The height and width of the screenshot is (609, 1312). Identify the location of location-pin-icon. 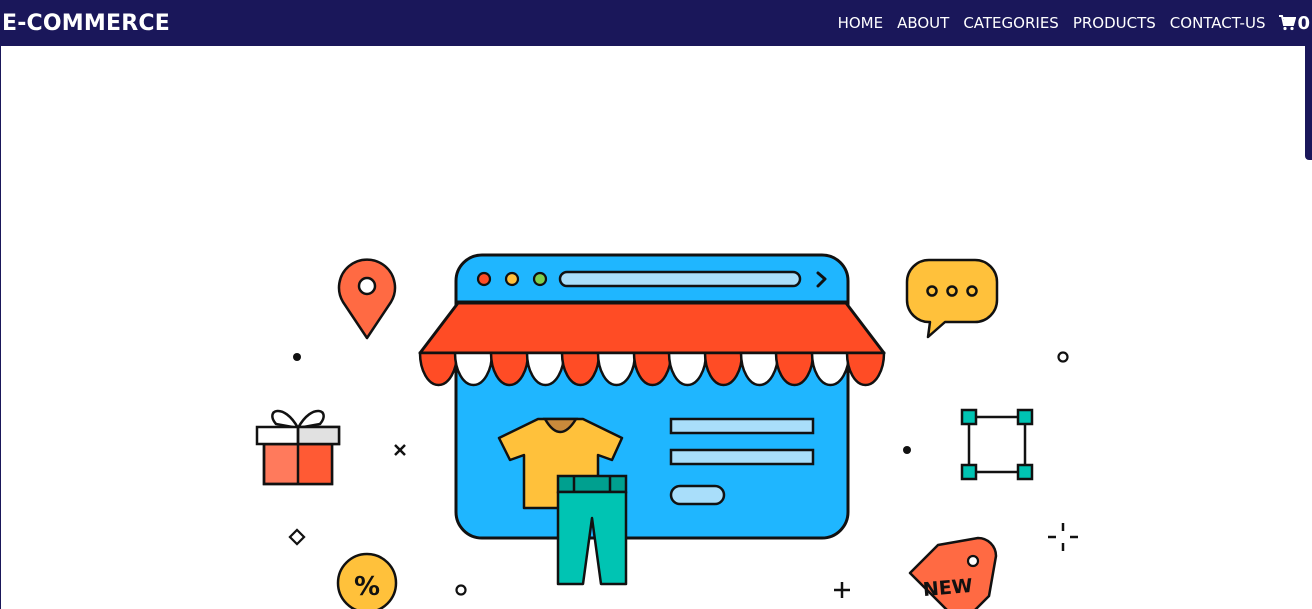
(367, 299).